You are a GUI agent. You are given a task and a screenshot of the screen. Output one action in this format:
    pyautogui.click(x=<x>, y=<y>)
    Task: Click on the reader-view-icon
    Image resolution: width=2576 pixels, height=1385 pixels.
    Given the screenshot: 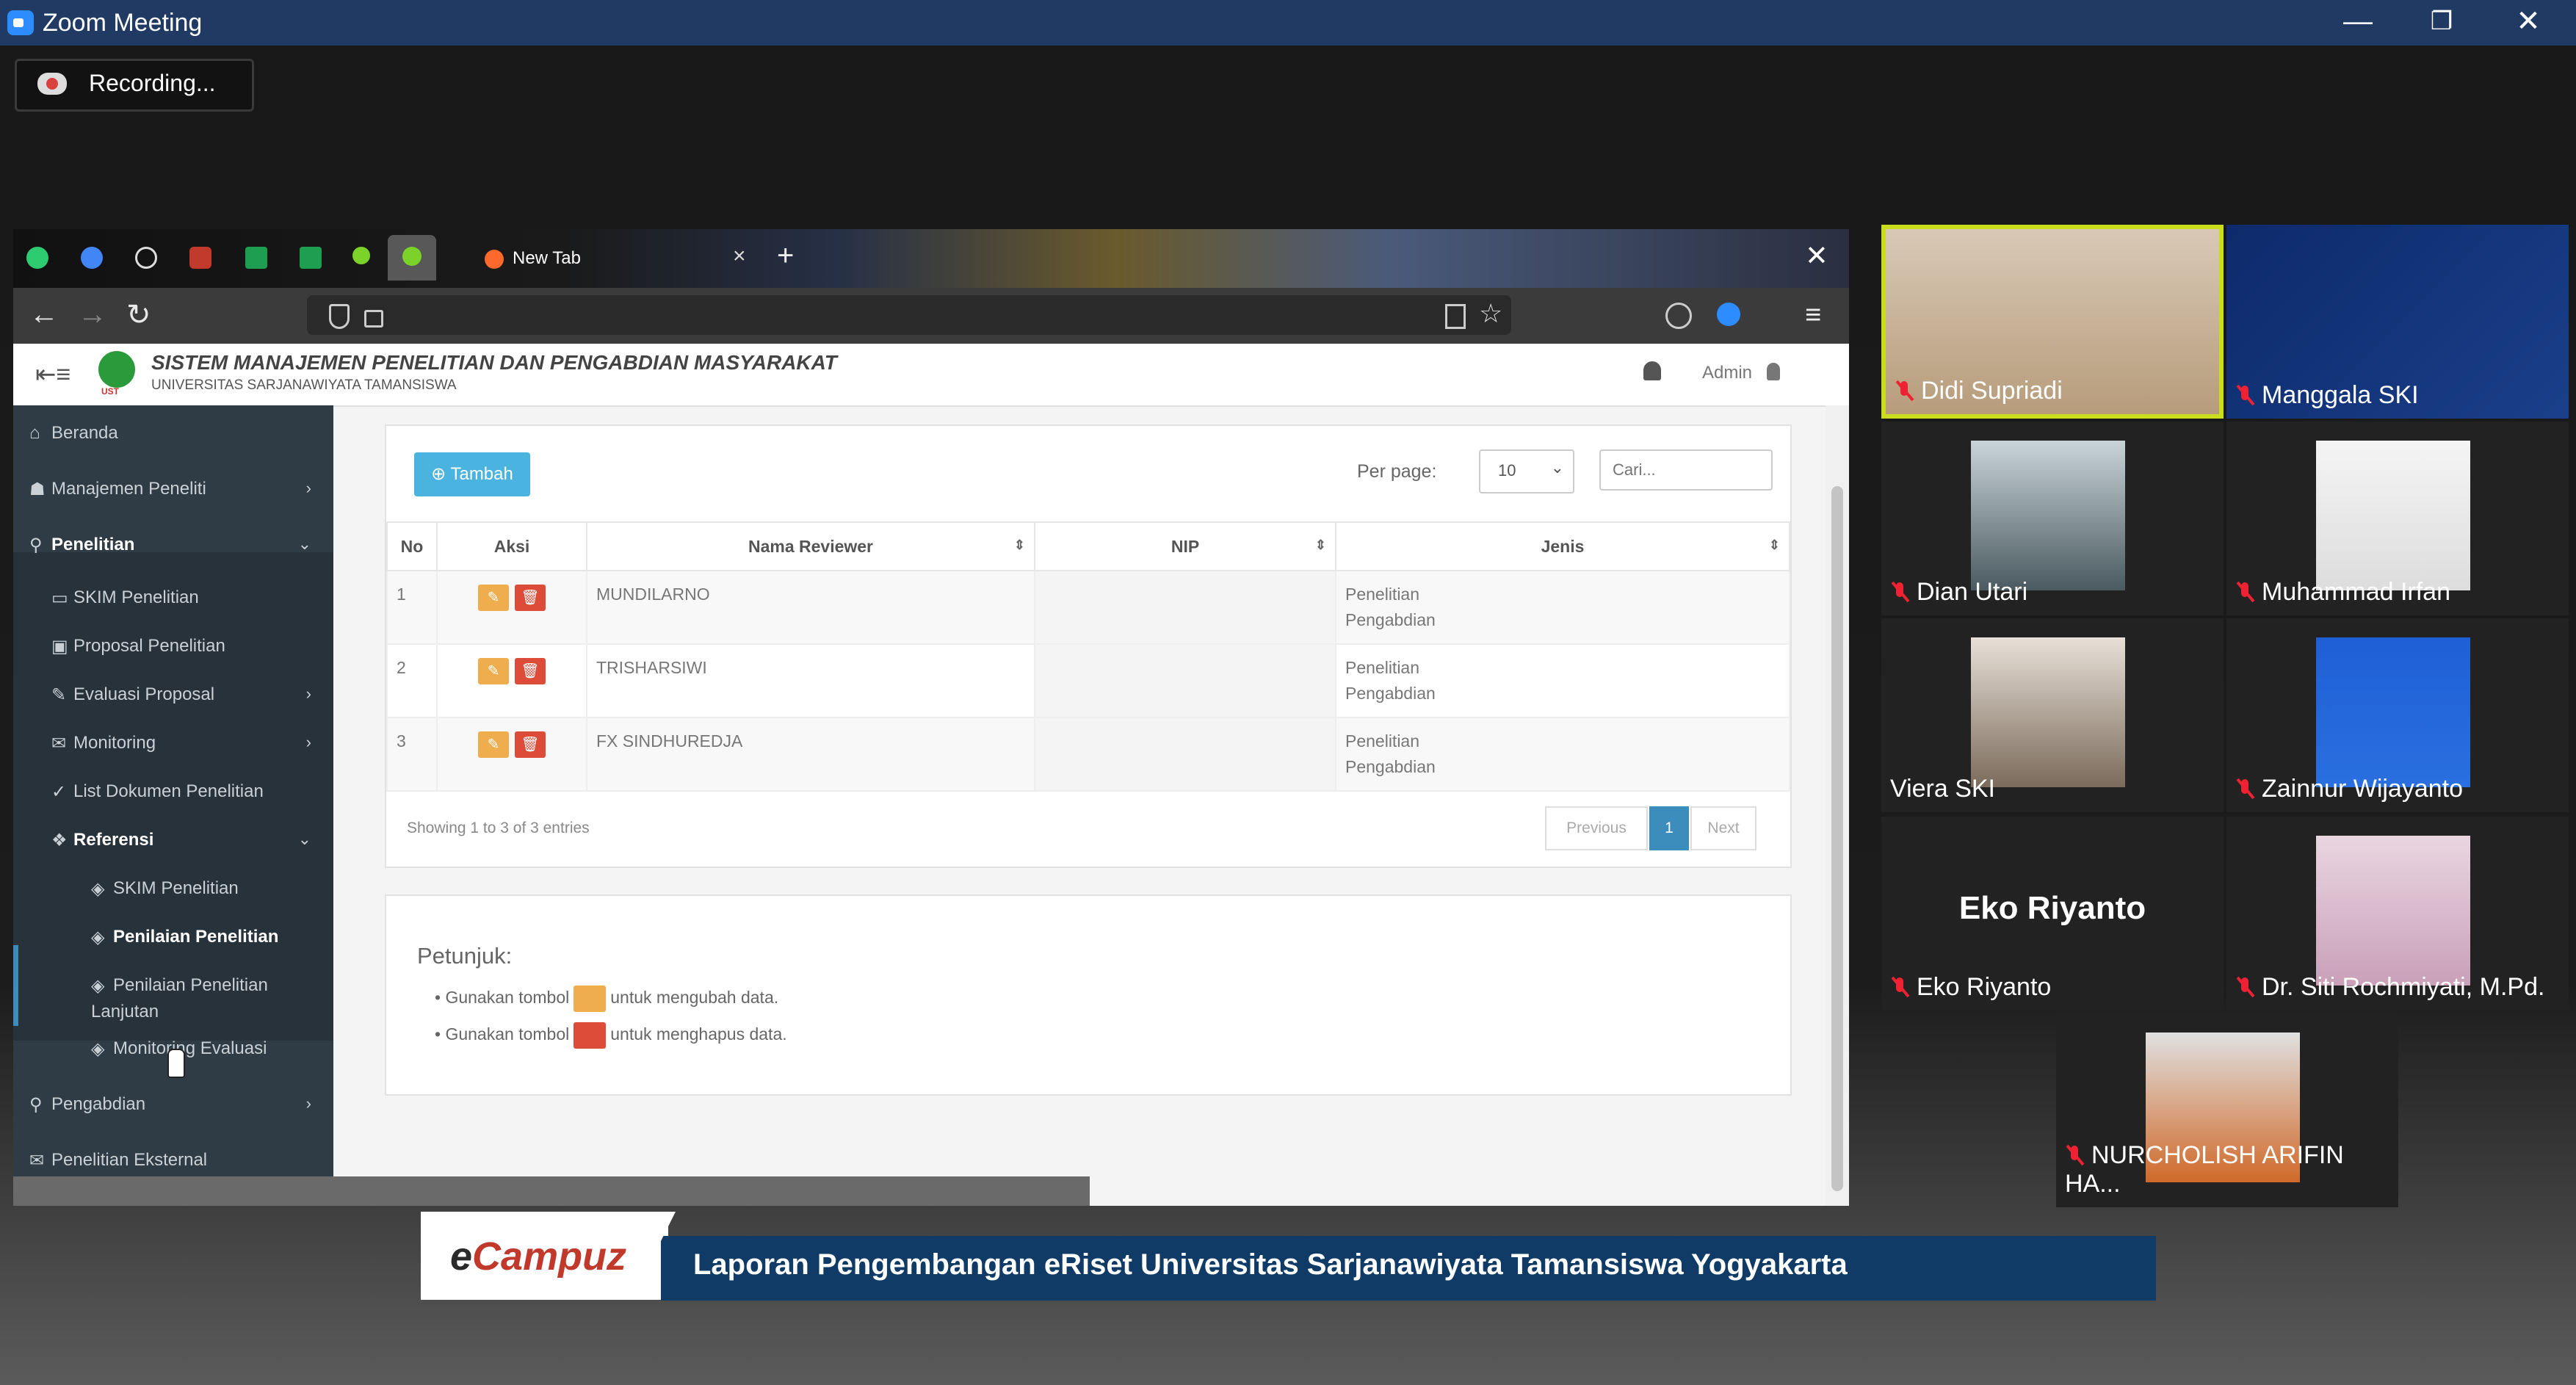 What is the action you would take?
    pyautogui.click(x=1455, y=316)
    